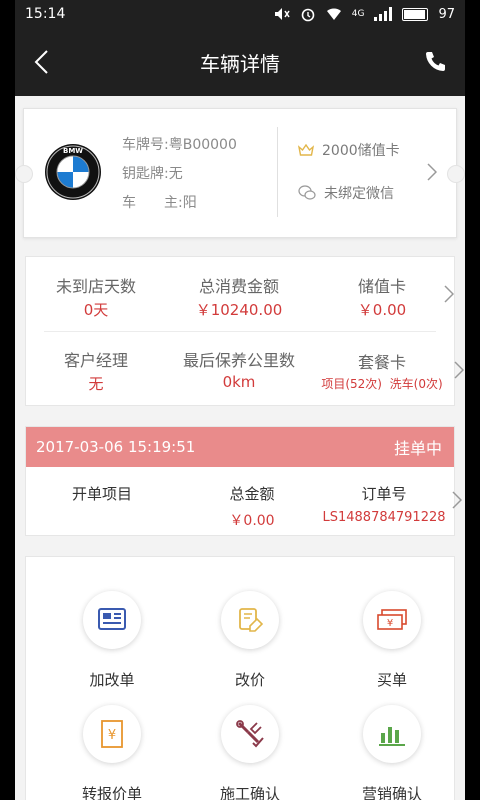 This screenshot has width=480, height=800. What do you see at coordinates (382, 296) in the screenshot?
I see `stored-stat: 储值卡 ￥0.00` at bounding box center [382, 296].